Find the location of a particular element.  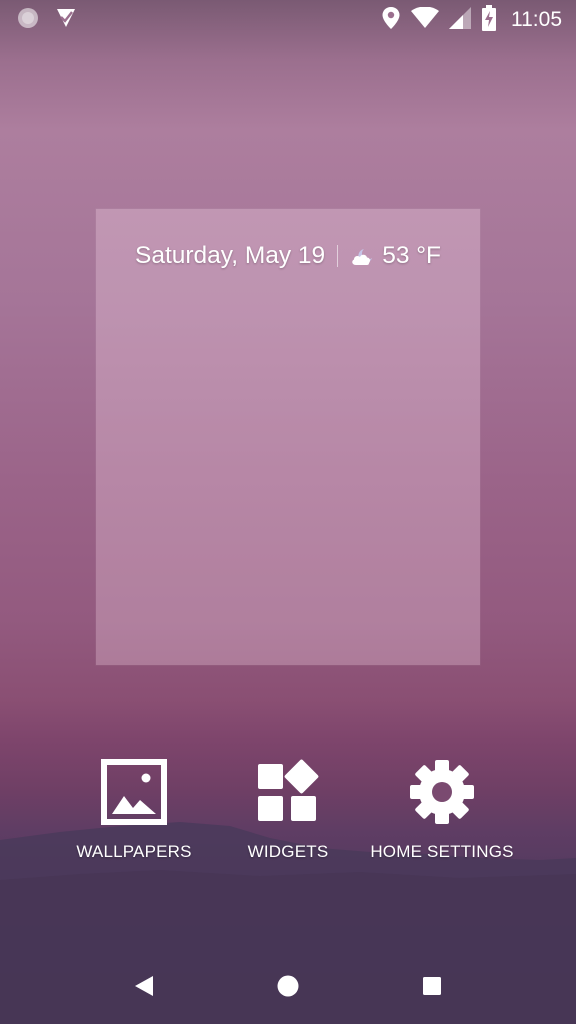

wallpapers-button: WALLPAPERS is located at coordinates (134, 810).